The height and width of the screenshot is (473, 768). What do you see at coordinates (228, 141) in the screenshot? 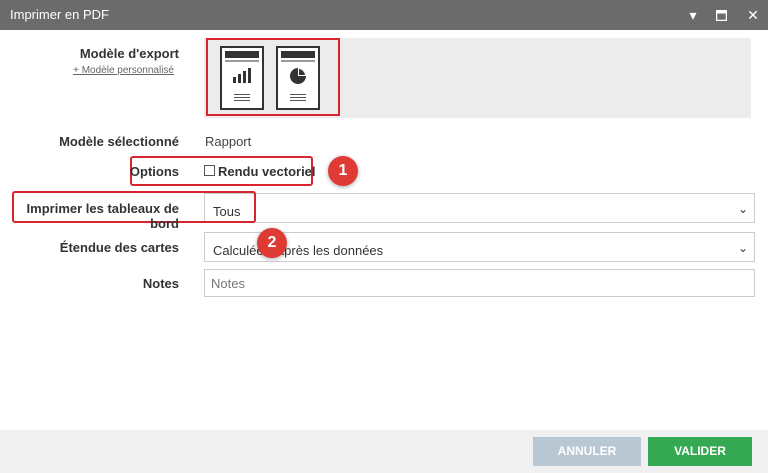
I see `selected-model-value: Rapport` at bounding box center [228, 141].